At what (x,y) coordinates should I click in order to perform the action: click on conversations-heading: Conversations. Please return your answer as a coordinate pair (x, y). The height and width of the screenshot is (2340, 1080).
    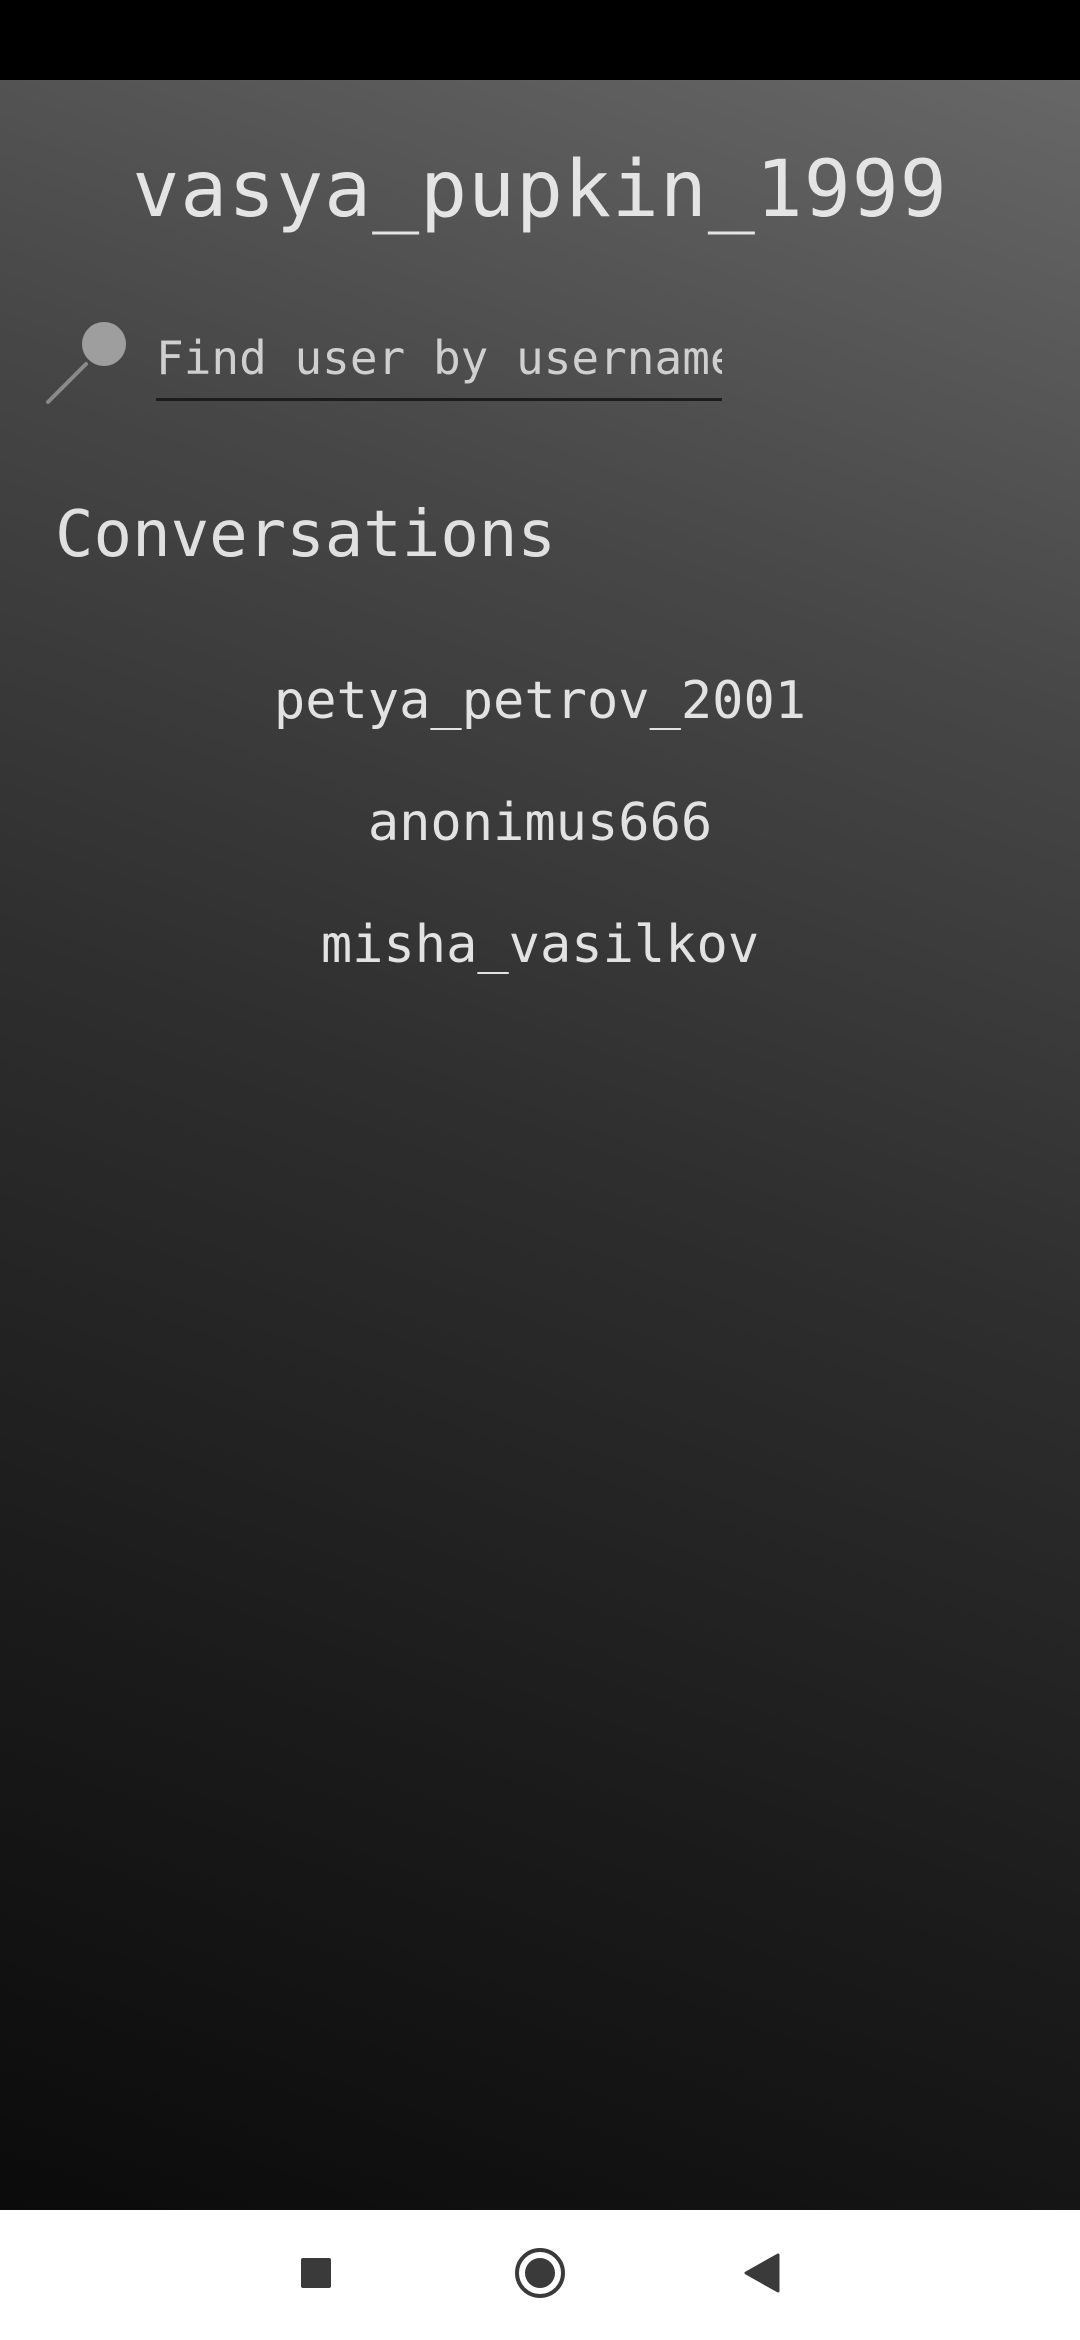
    Looking at the image, I should click on (305, 535).